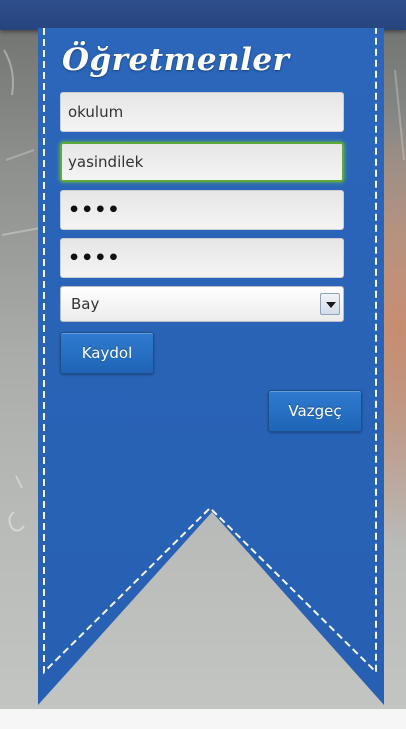 Image resolution: width=406 pixels, height=729 pixels. Describe the element at coordinates (176, 60) in the screenshot. I see `page-title: Öğretmenler` at that location.